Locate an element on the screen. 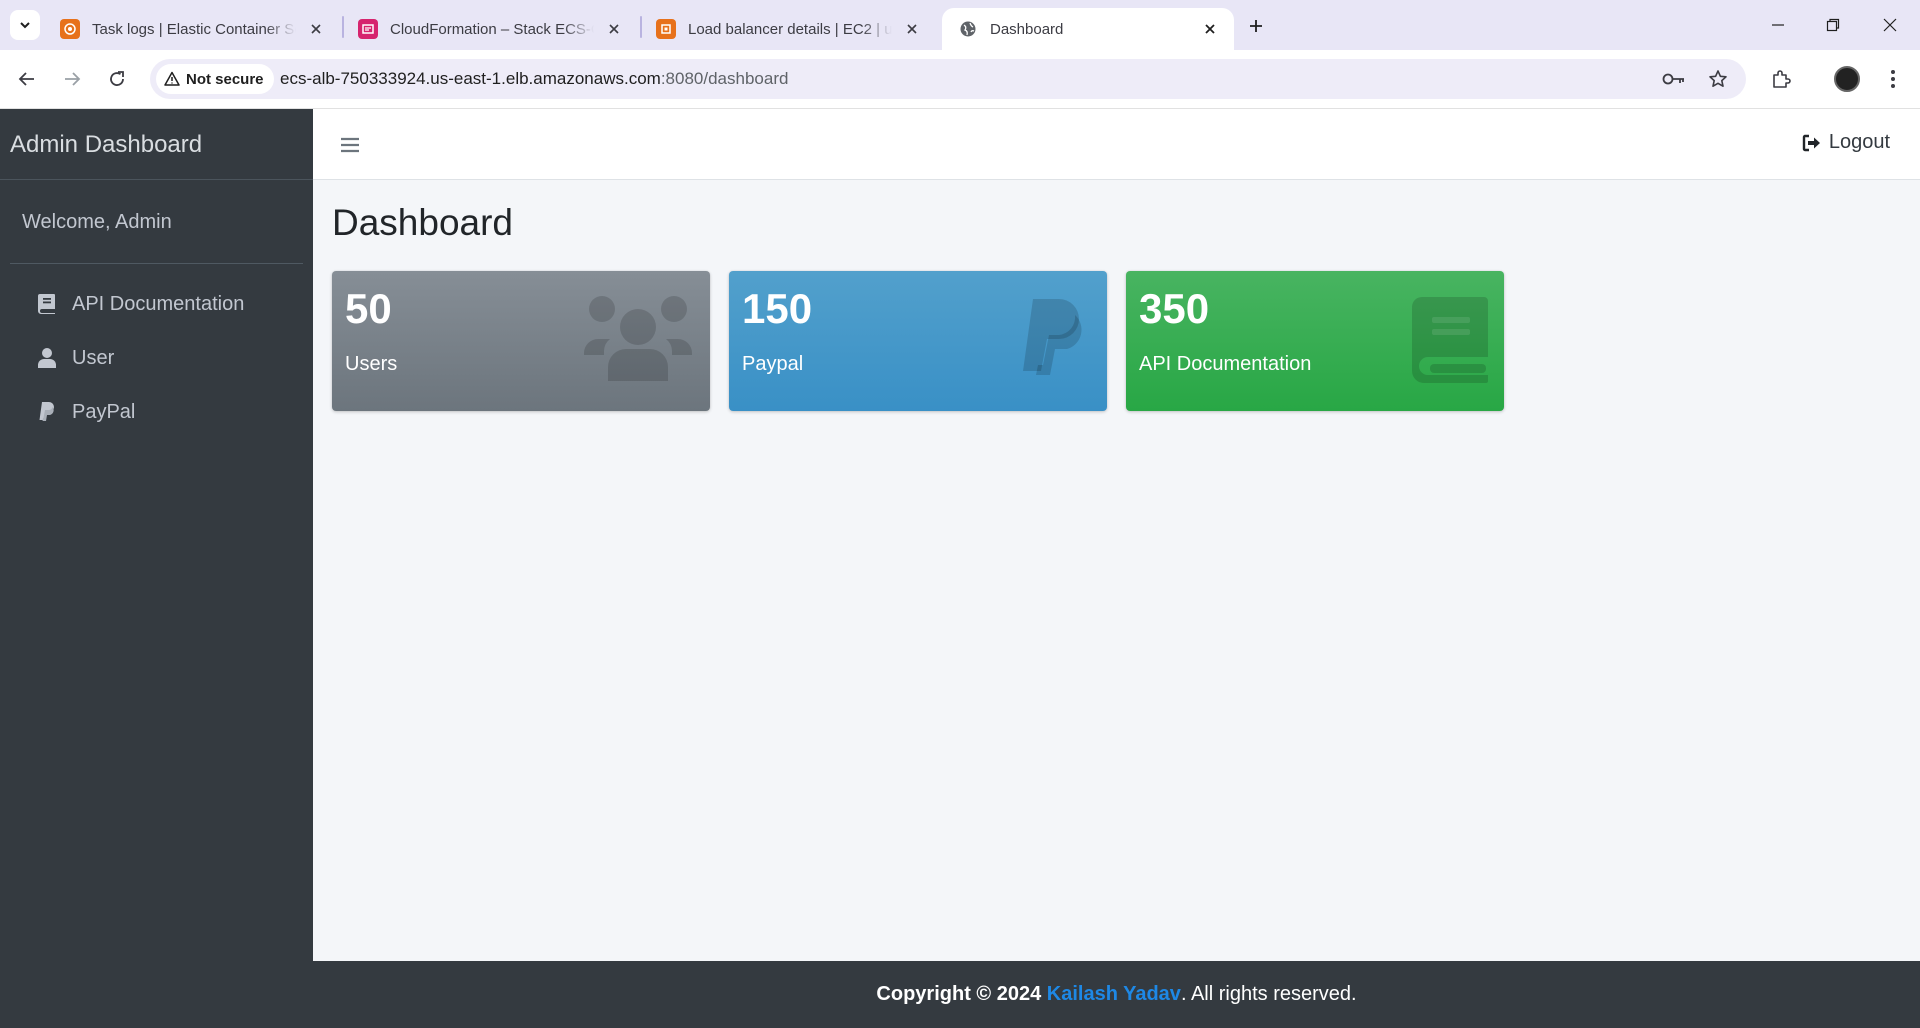  chevron-down-icon is located at coordinates (25, 25).